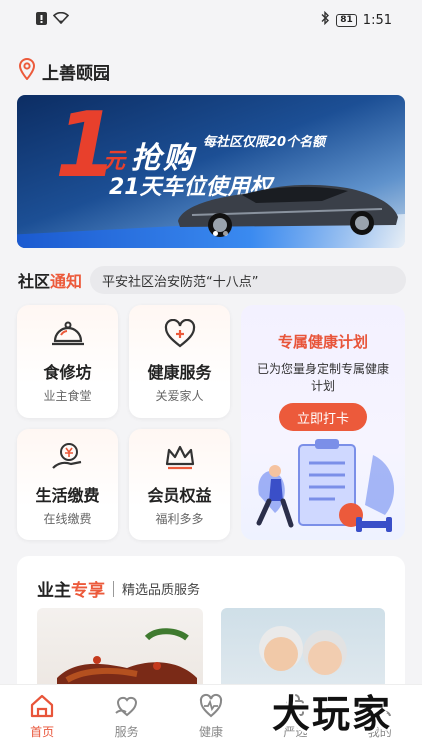 This screenshot has height=750, width=422. I want to click on card-subtitle: 关爱家人, so click(179, 396).